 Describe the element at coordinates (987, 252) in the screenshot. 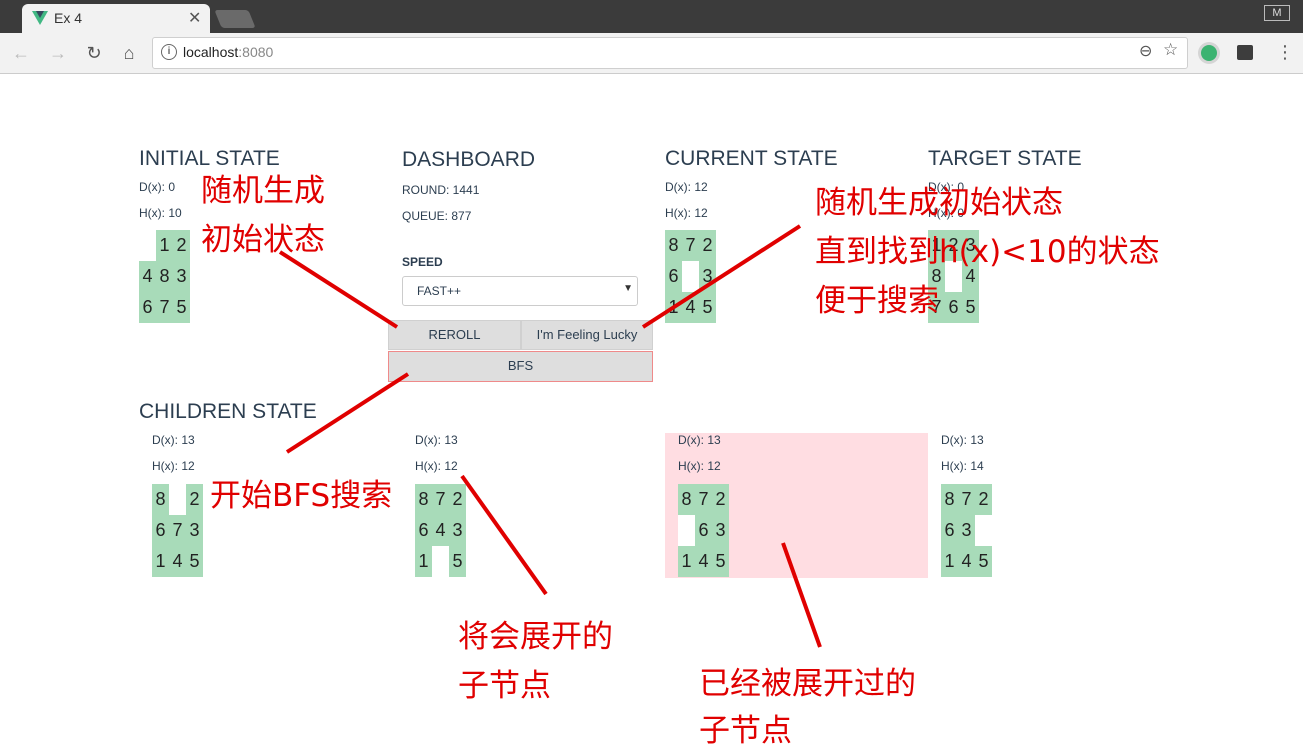

I see `annotation-lucky-2: 直到找到h(x)<10的状态` at that location.